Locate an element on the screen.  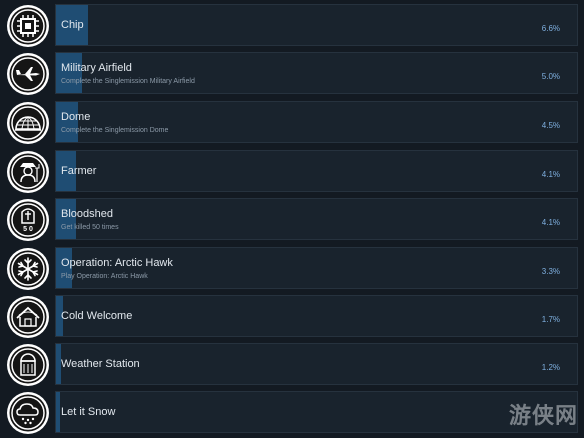
chip-icon is located at coordinates (28, 26).